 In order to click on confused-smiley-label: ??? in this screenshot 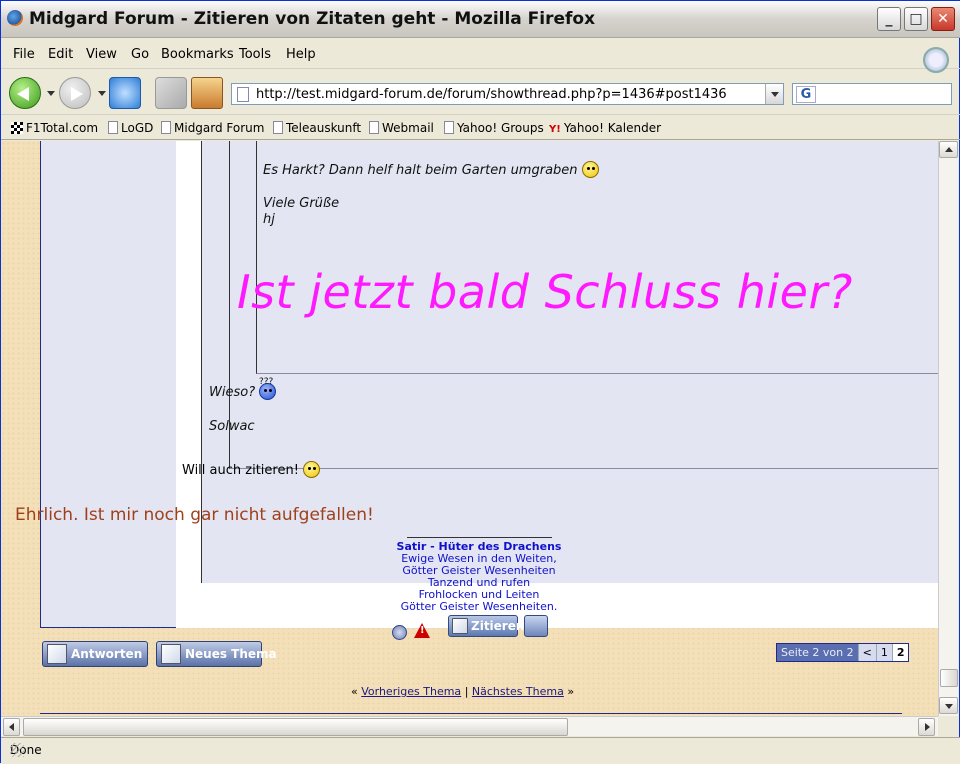, I will do `click(266, 382)`.